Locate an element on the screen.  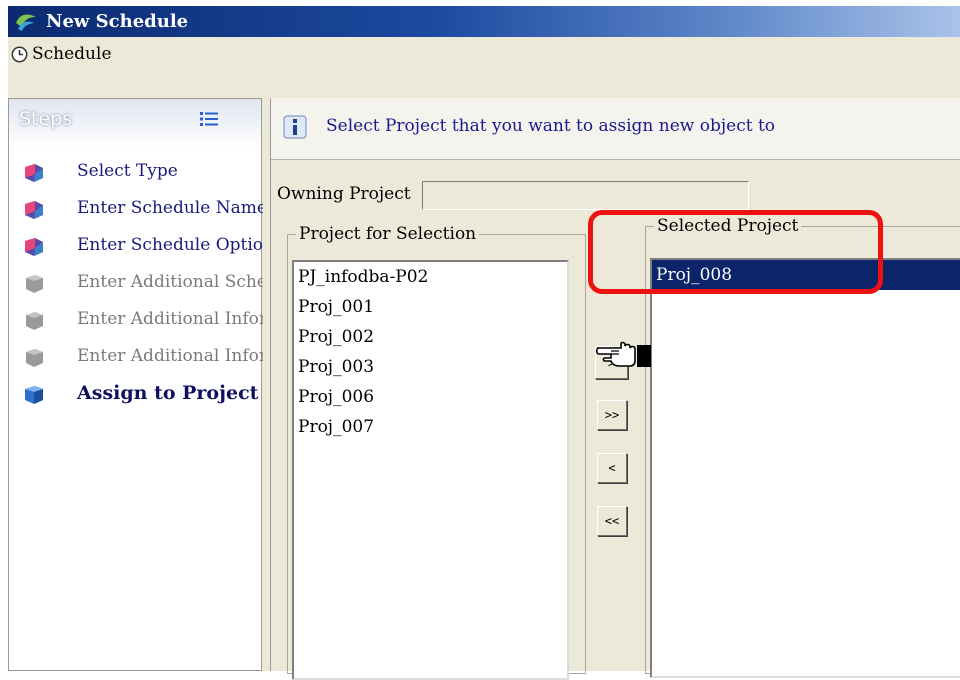
step-enter-schedule-options: Enter Schedule Option is located at coordinates (143, 247).